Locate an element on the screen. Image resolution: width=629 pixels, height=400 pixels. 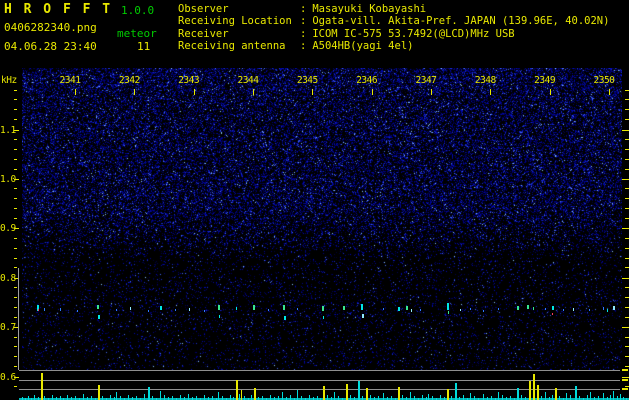
output-filename: 0406282340.png is located at coordinates (50, 27).